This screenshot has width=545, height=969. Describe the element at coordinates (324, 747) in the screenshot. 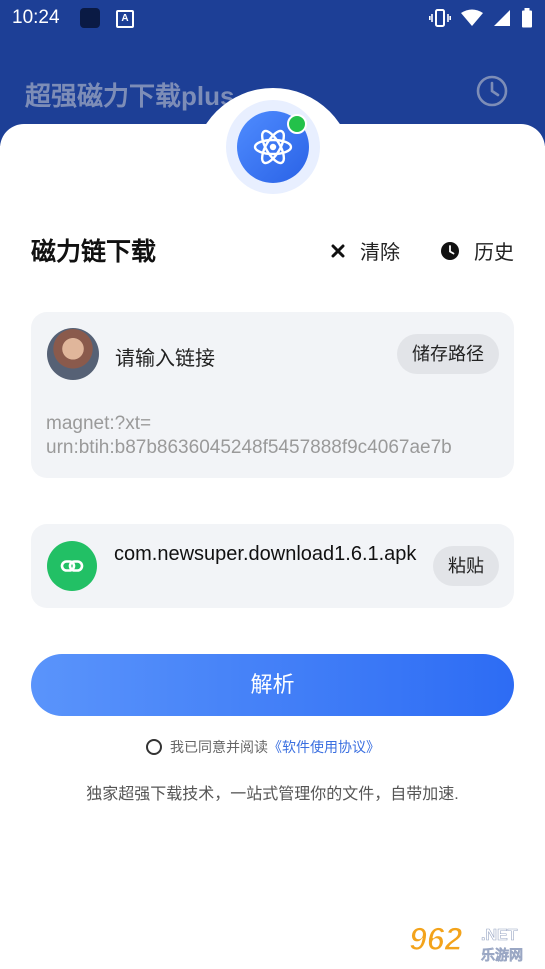

I see `agreement-link: 《软件使用协议》` at that location.